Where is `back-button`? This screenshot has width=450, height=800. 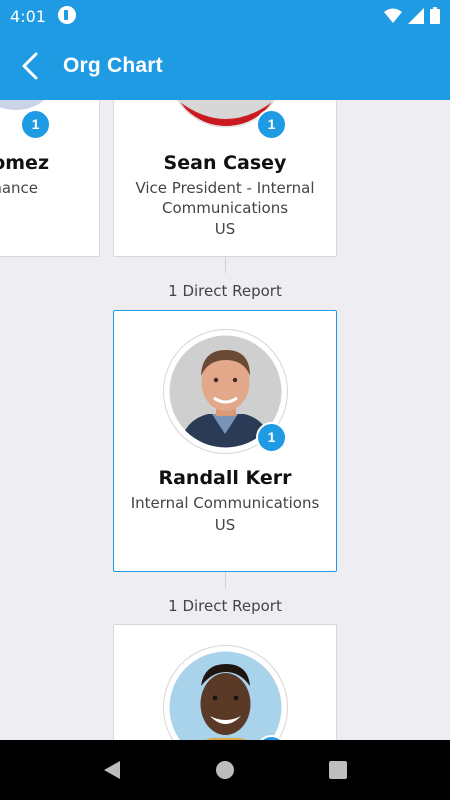 back-button is located at coordinates (32, 66).